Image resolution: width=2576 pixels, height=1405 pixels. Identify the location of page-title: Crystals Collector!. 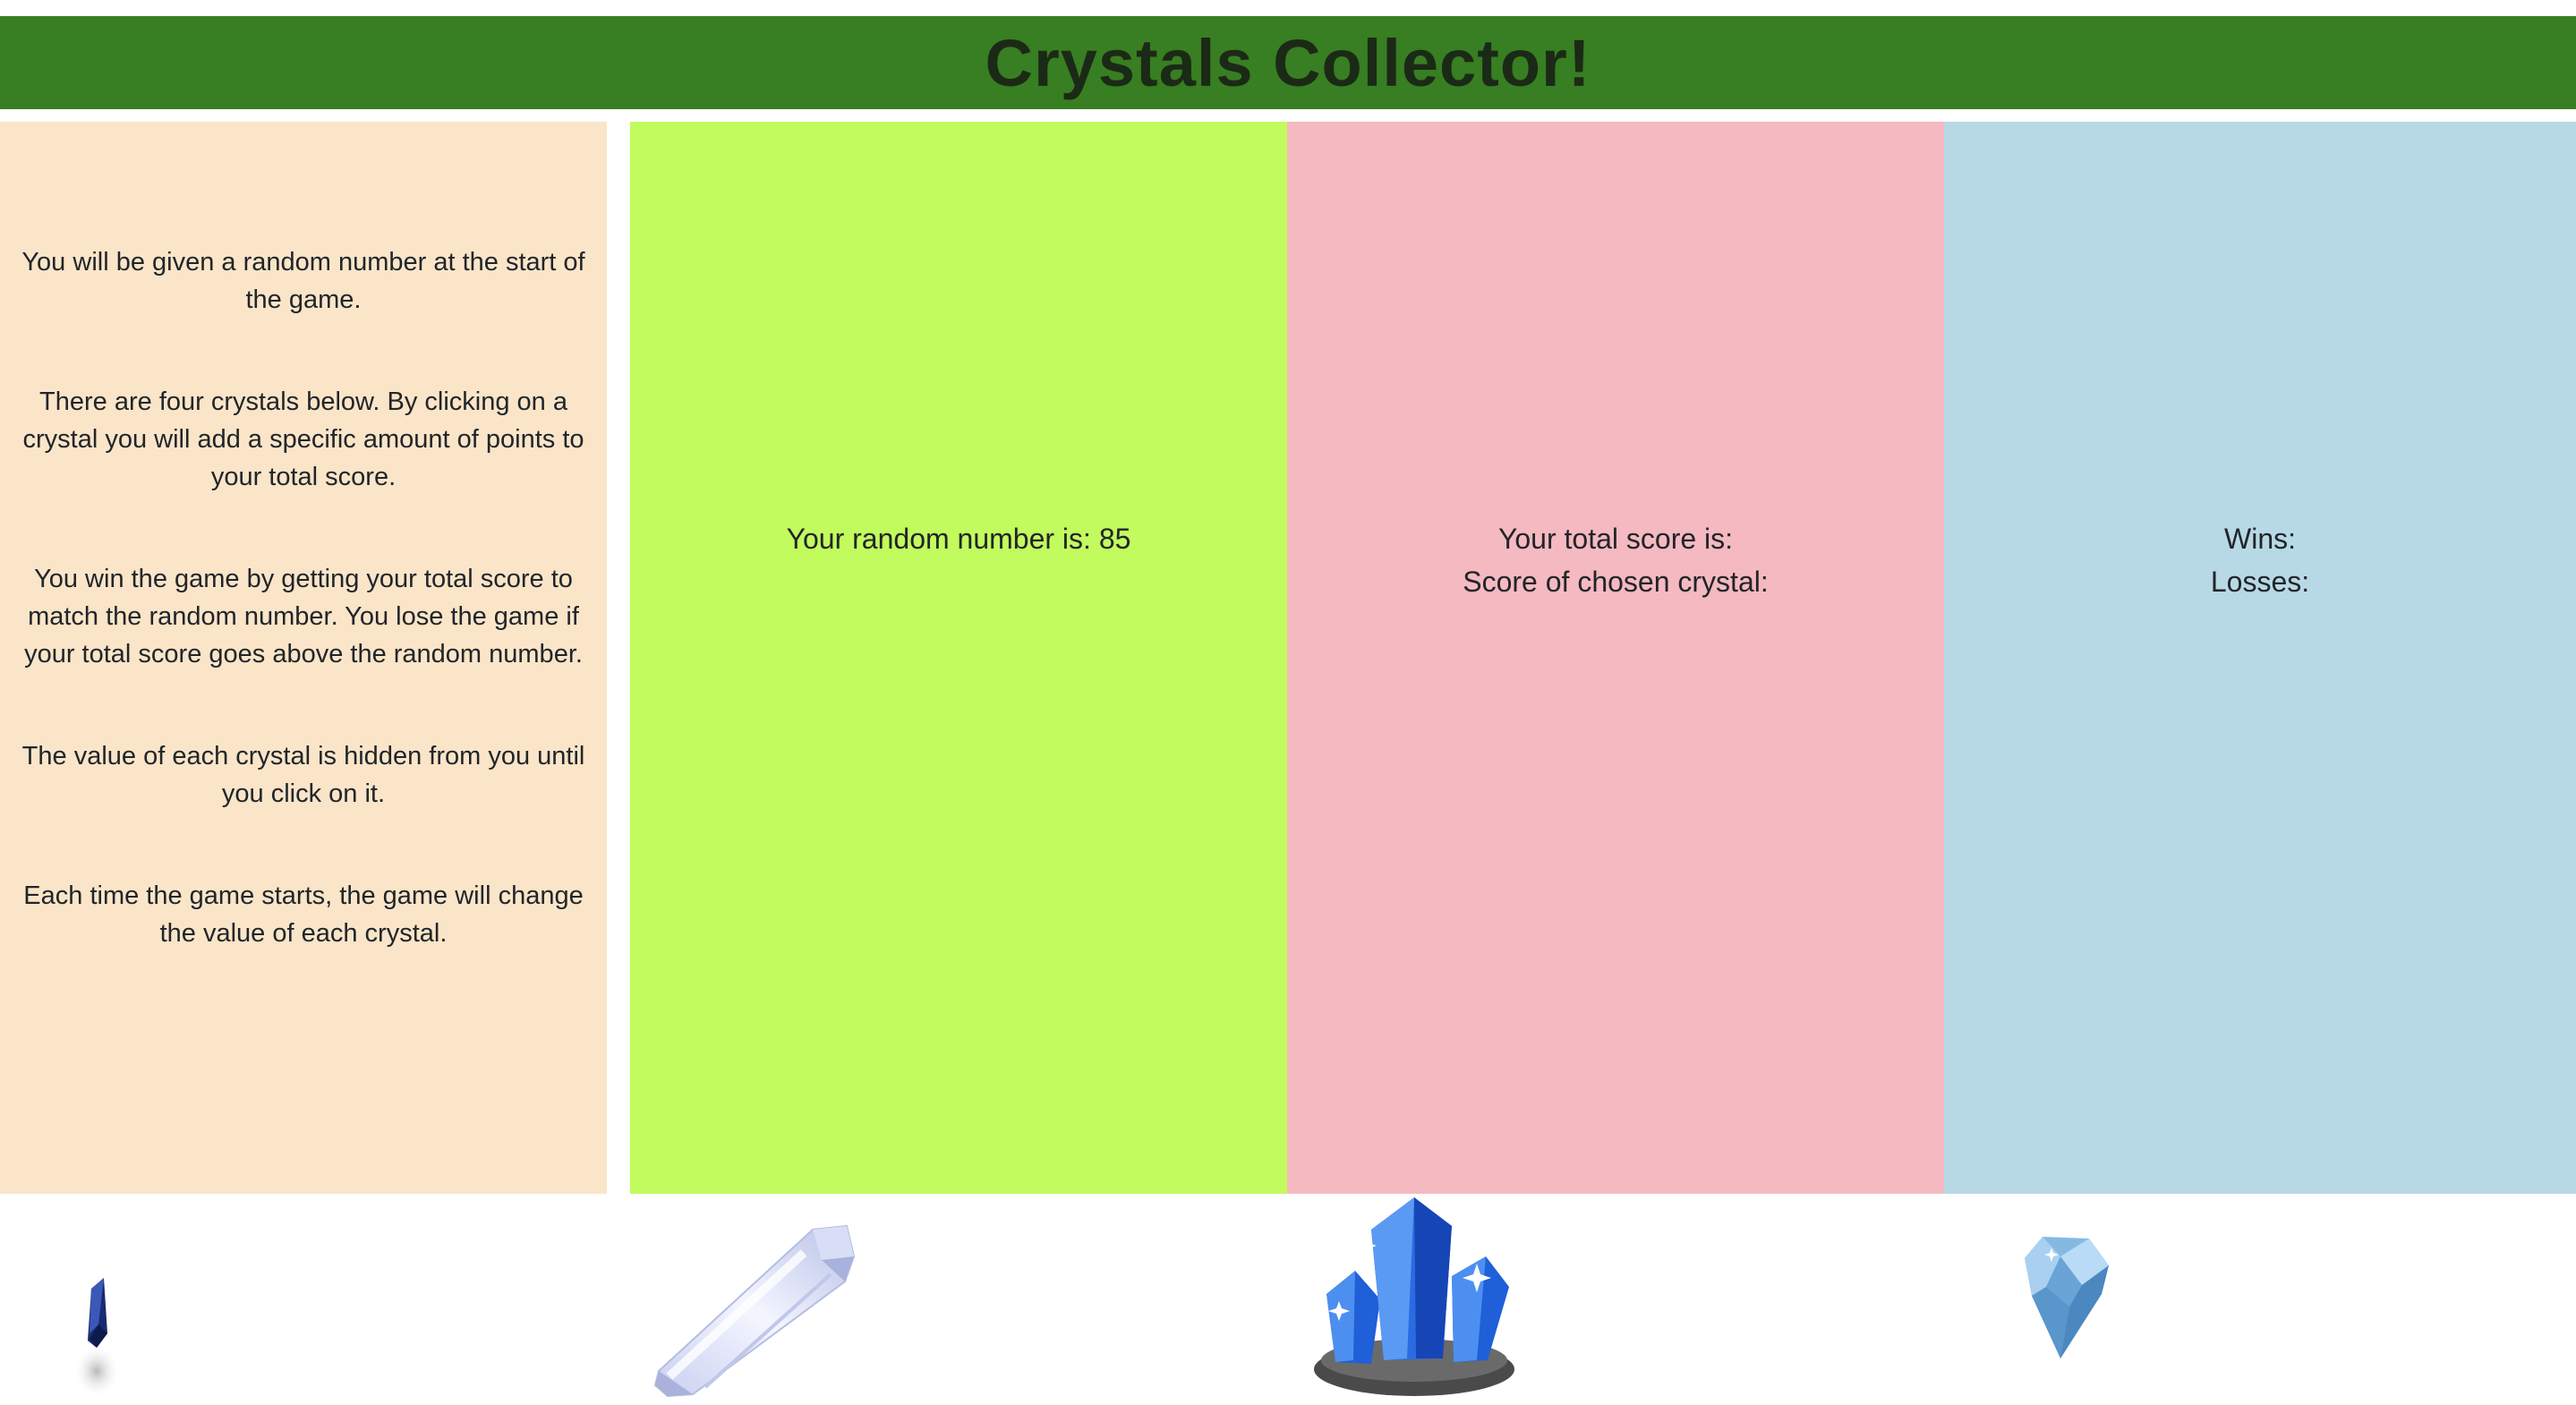
(1288, 62).